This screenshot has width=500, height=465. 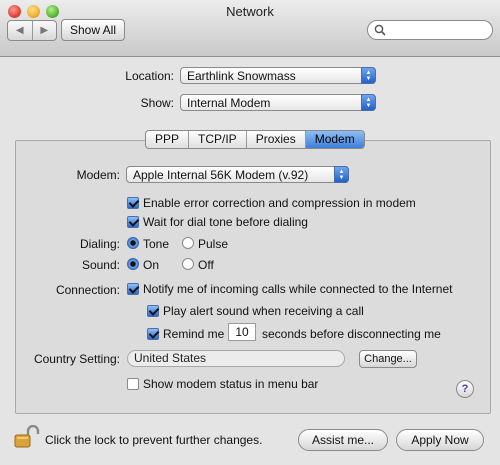 What do you see at coordinates (87, 290) in the screenshot?
I see `connection-label: Connection:` at bounding box center [87, 290].